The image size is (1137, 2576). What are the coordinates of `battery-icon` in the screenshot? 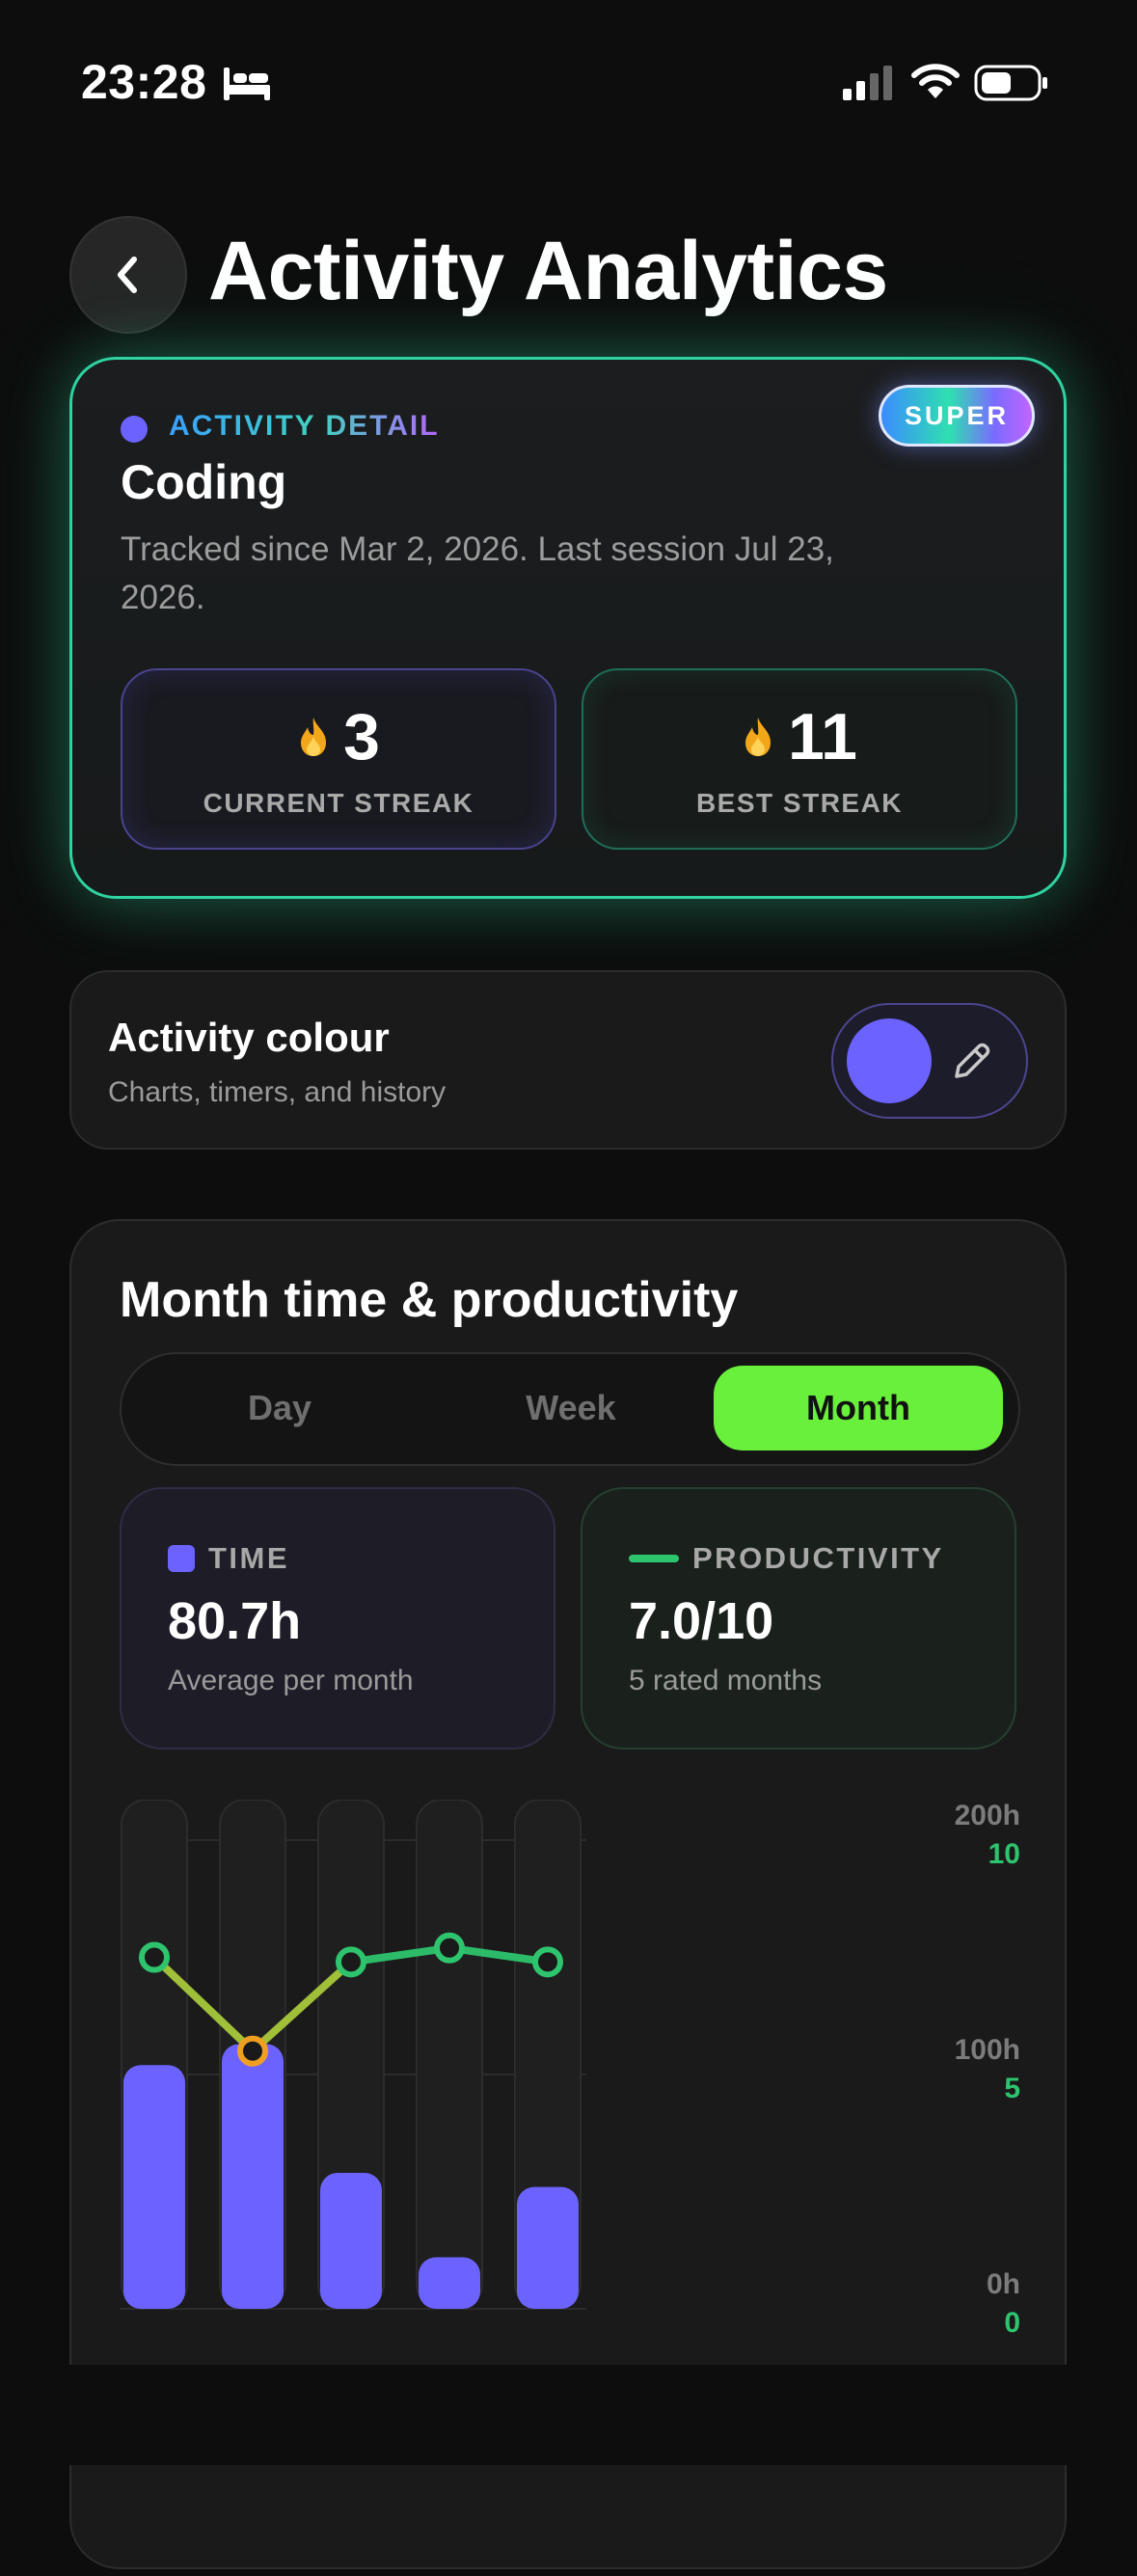 It's located at (1010, 83).